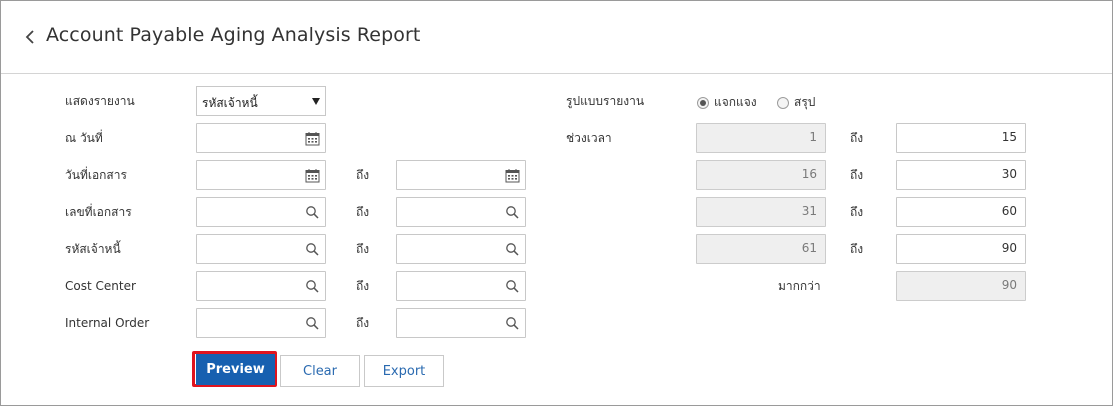 The width and height of the screenshot is (1113, 406). I want to click on cost-center-label: Cost Center, so click(100, 286).